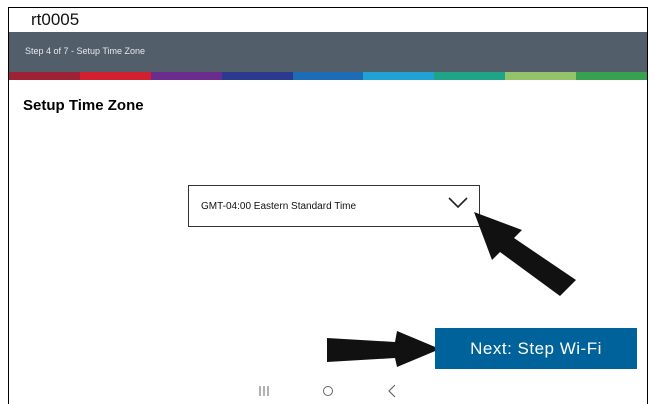 This screenshot has height=404, width=655. Describe the element at coordinates (458, 203) in the screenshot. I see `chevron-down-icon` at that location.